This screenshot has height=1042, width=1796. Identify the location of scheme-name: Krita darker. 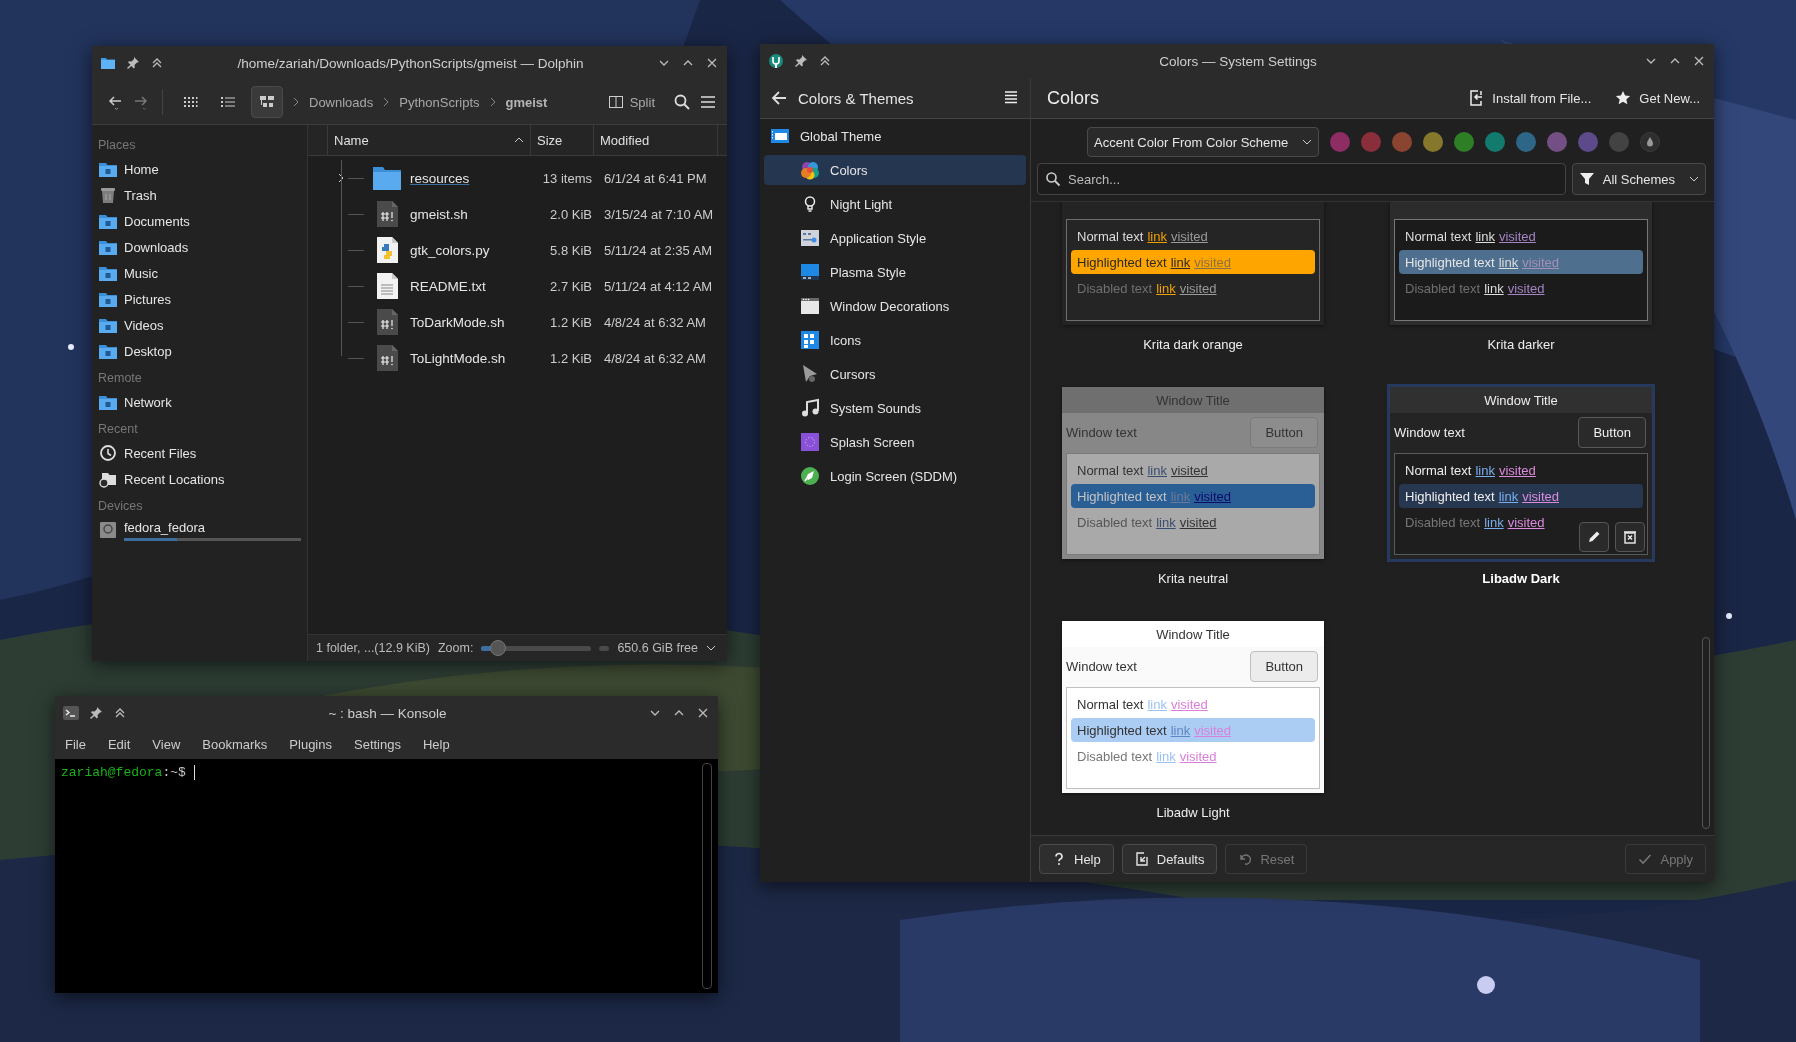
(1521, 344).